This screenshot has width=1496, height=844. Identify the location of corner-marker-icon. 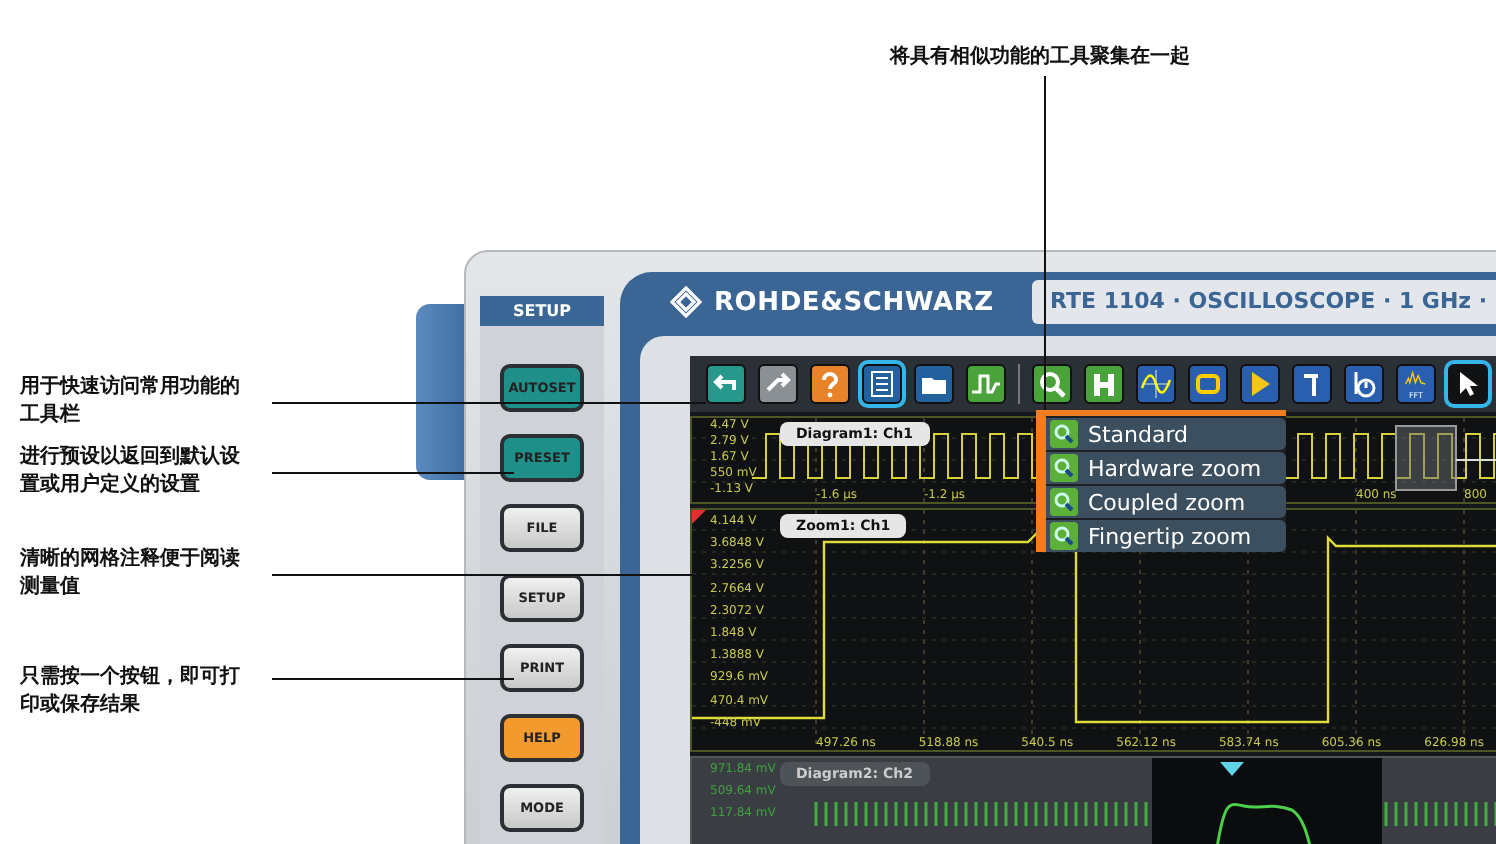
(699, 517).